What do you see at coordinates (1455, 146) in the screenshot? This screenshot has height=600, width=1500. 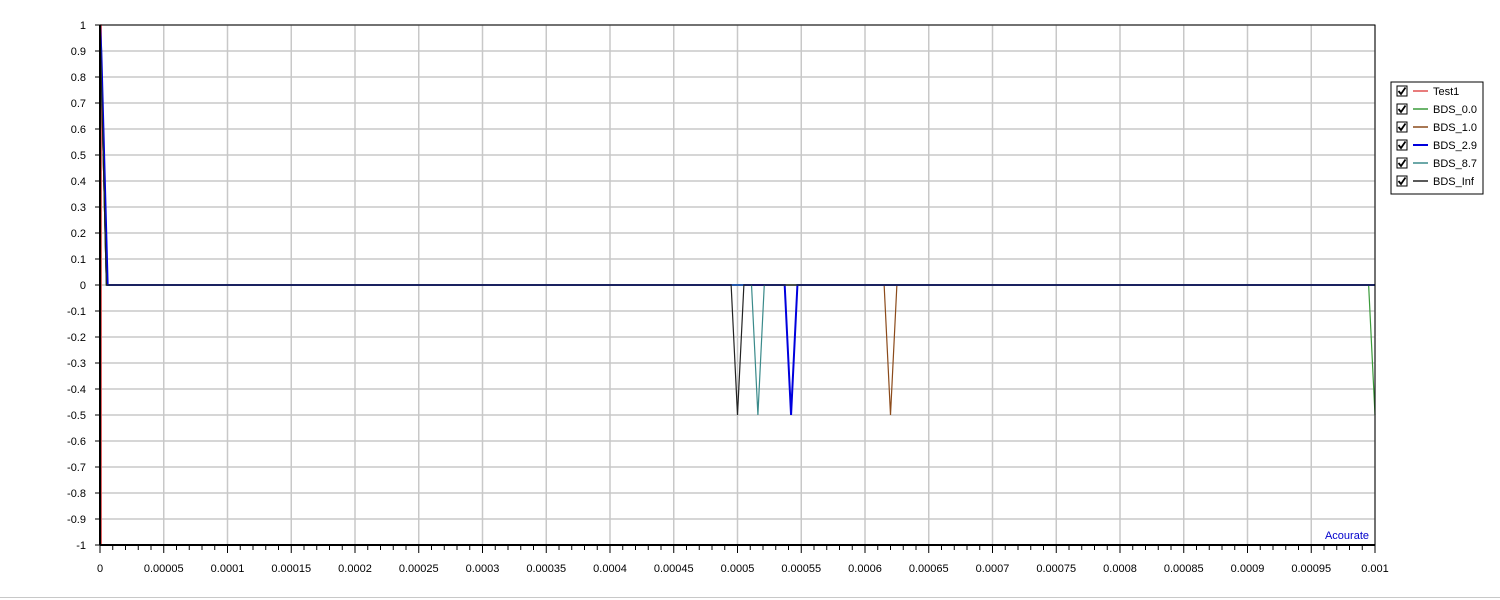 I see `legend-label: BDS_2.9` at bounding box center [1455, 146].